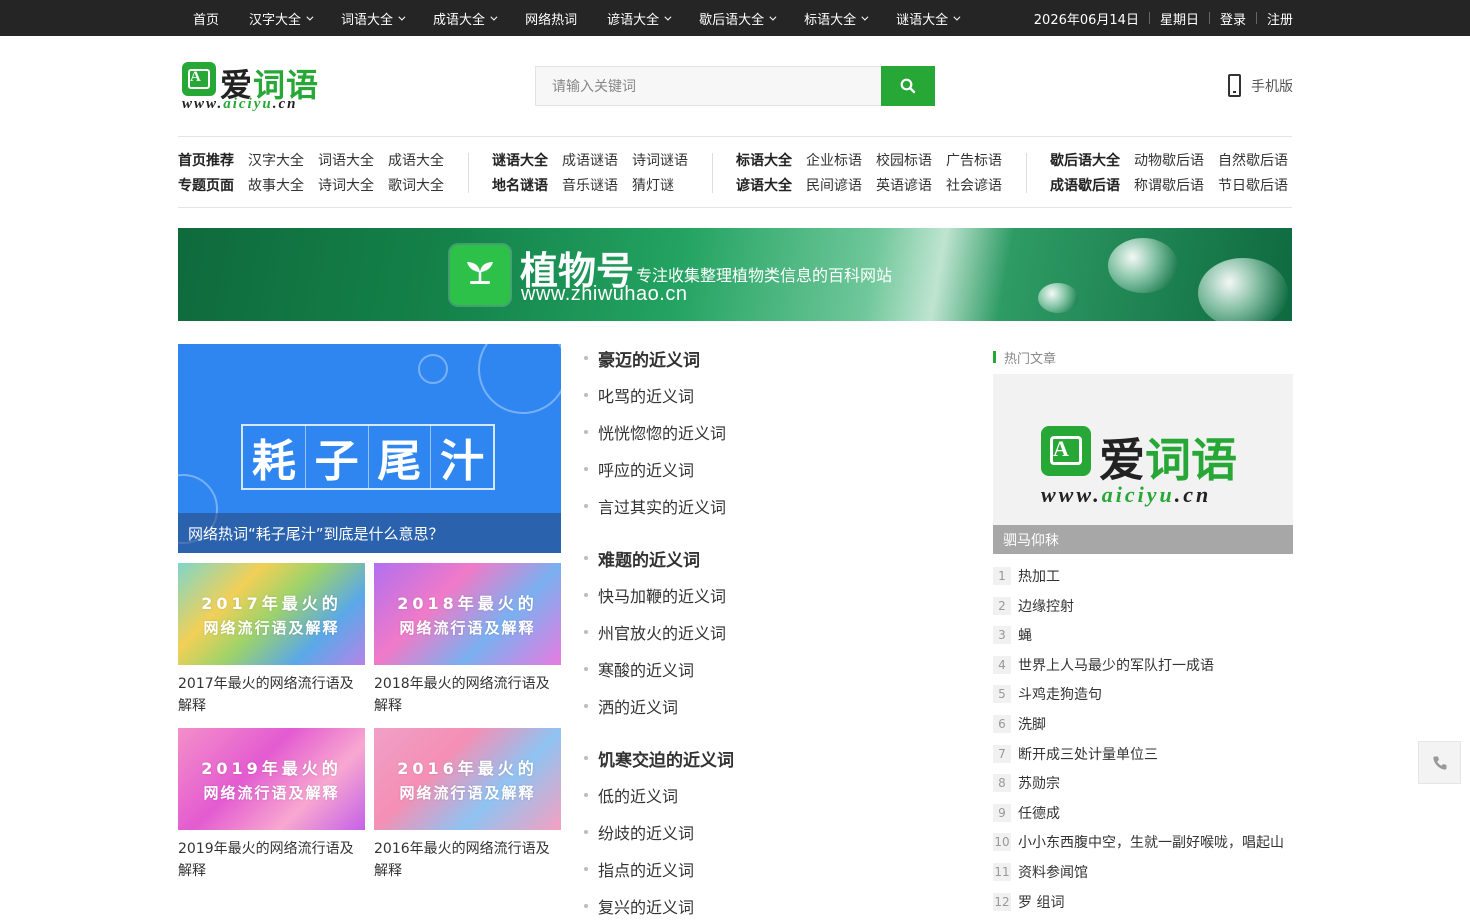 The width and height of the screenshot is (1470, 923). What do you see at coordinates (274, 457) in the screenshot?
I see `featured-title-char: 耗` at bounding box center [274, 457].